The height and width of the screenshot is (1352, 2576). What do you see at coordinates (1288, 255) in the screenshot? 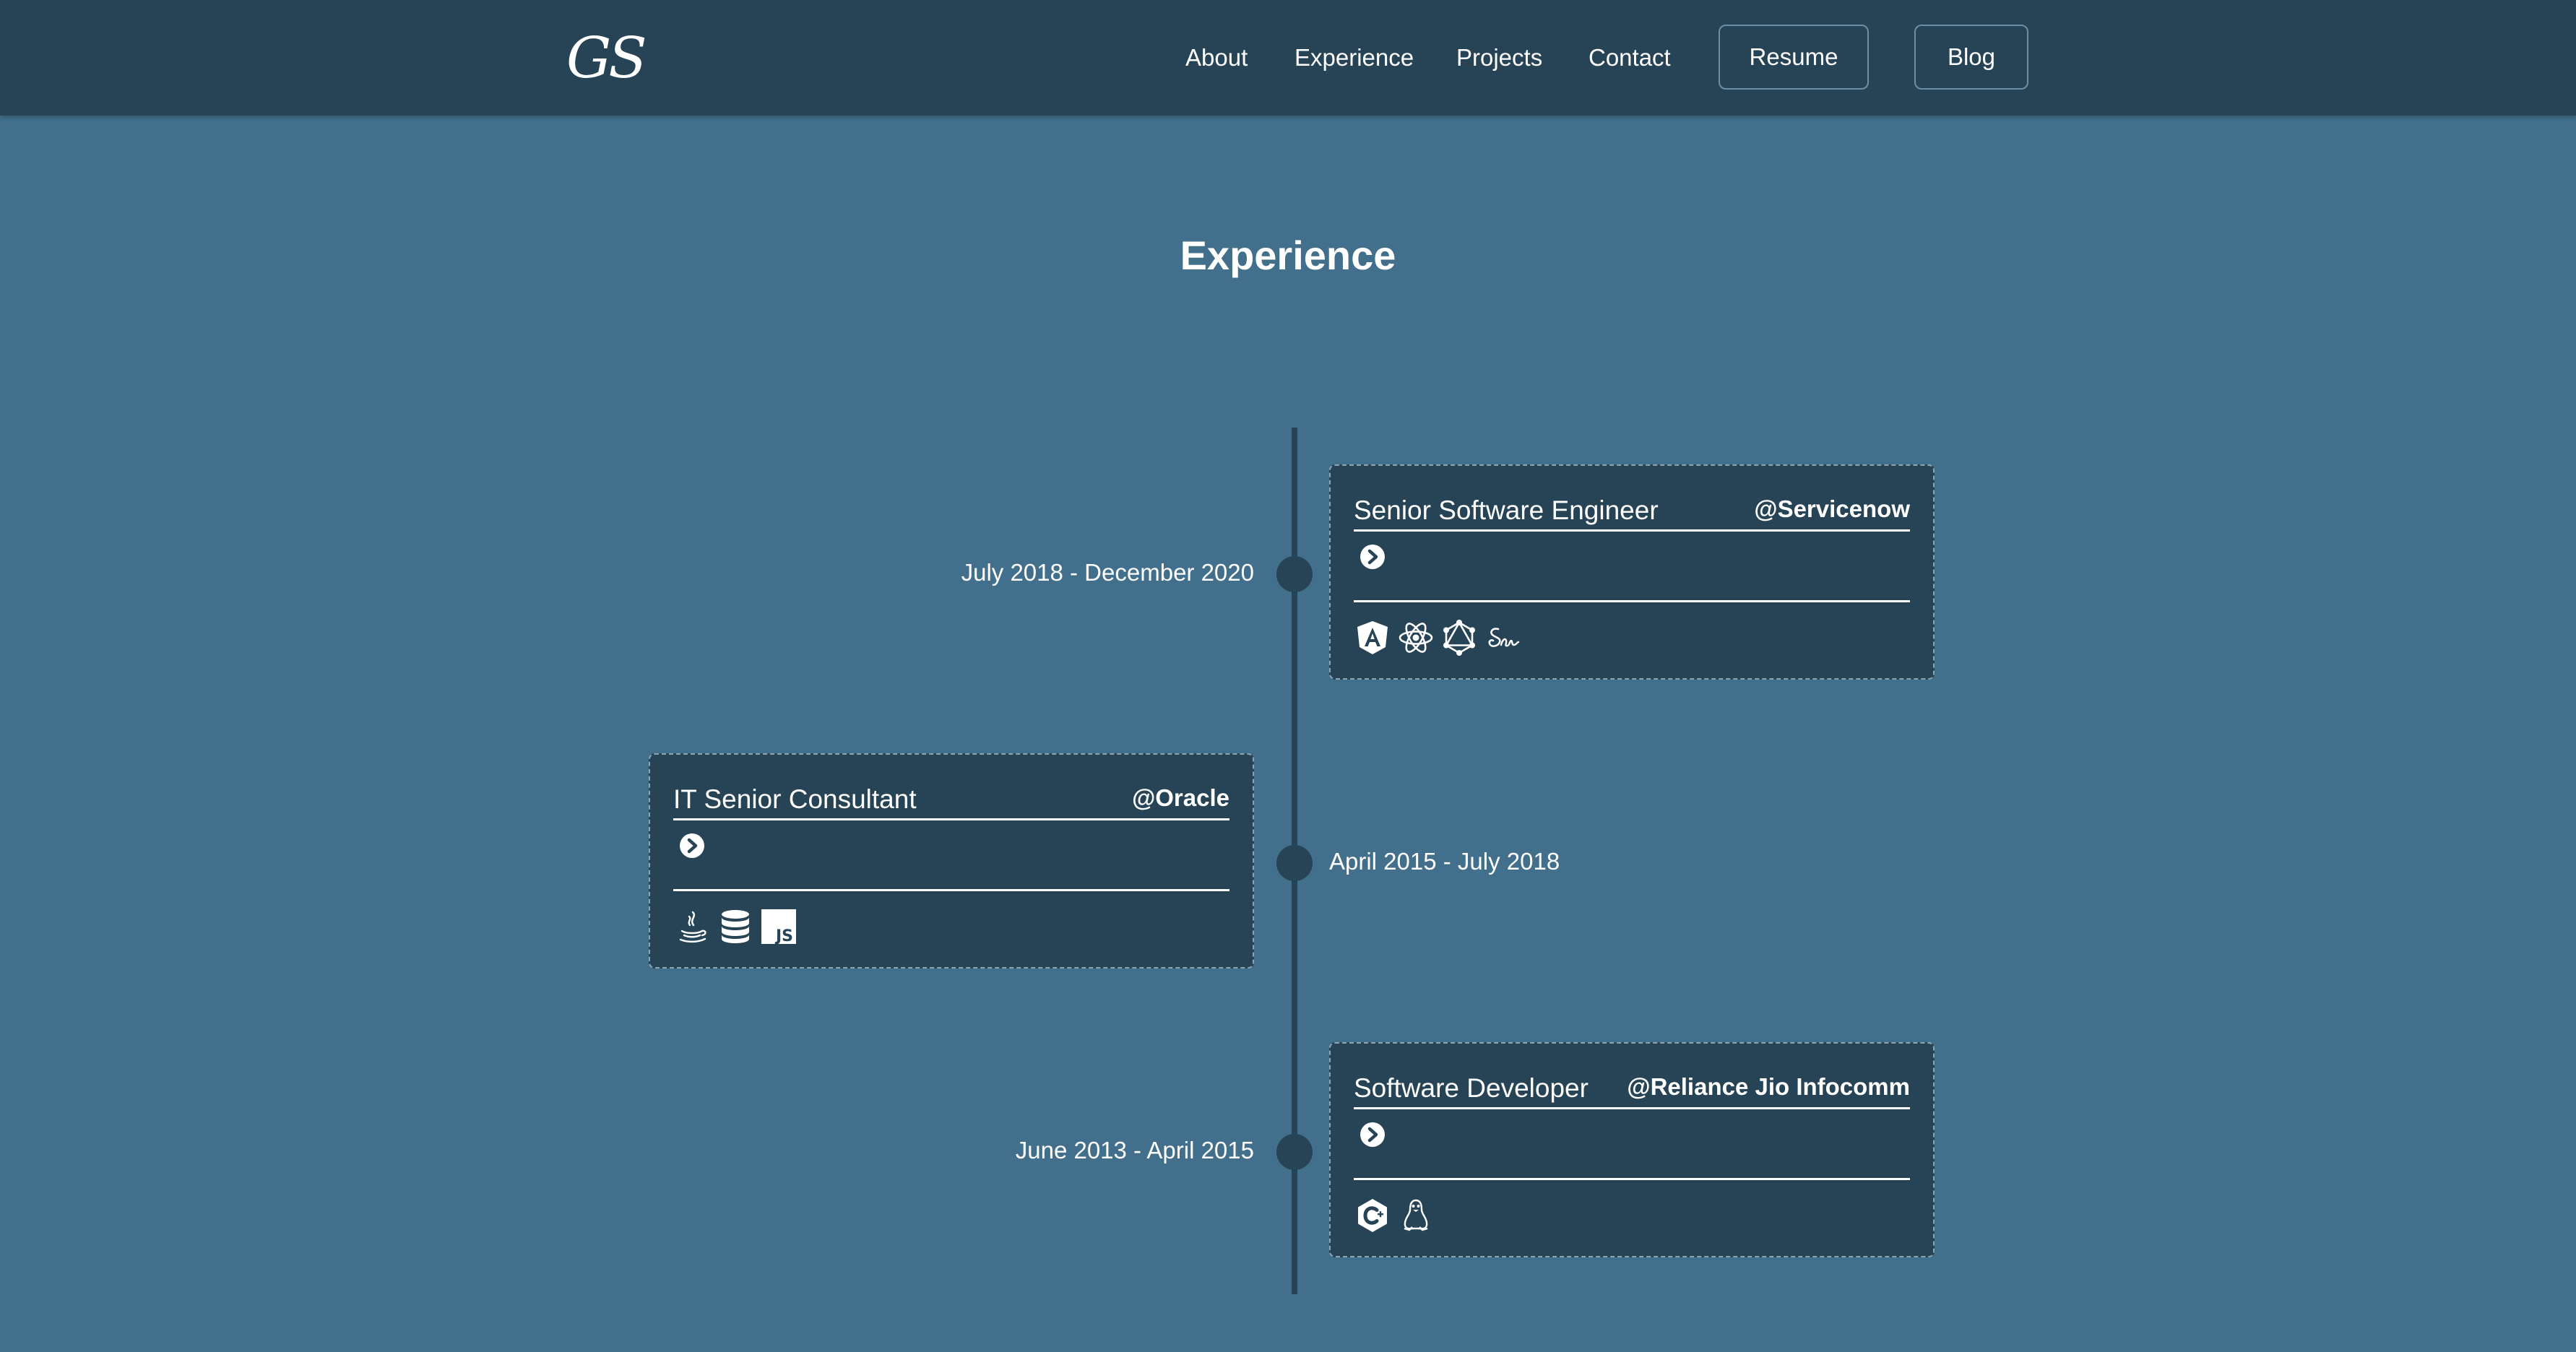
I see `section-title: Experience` at bounding box center [1288, 255].